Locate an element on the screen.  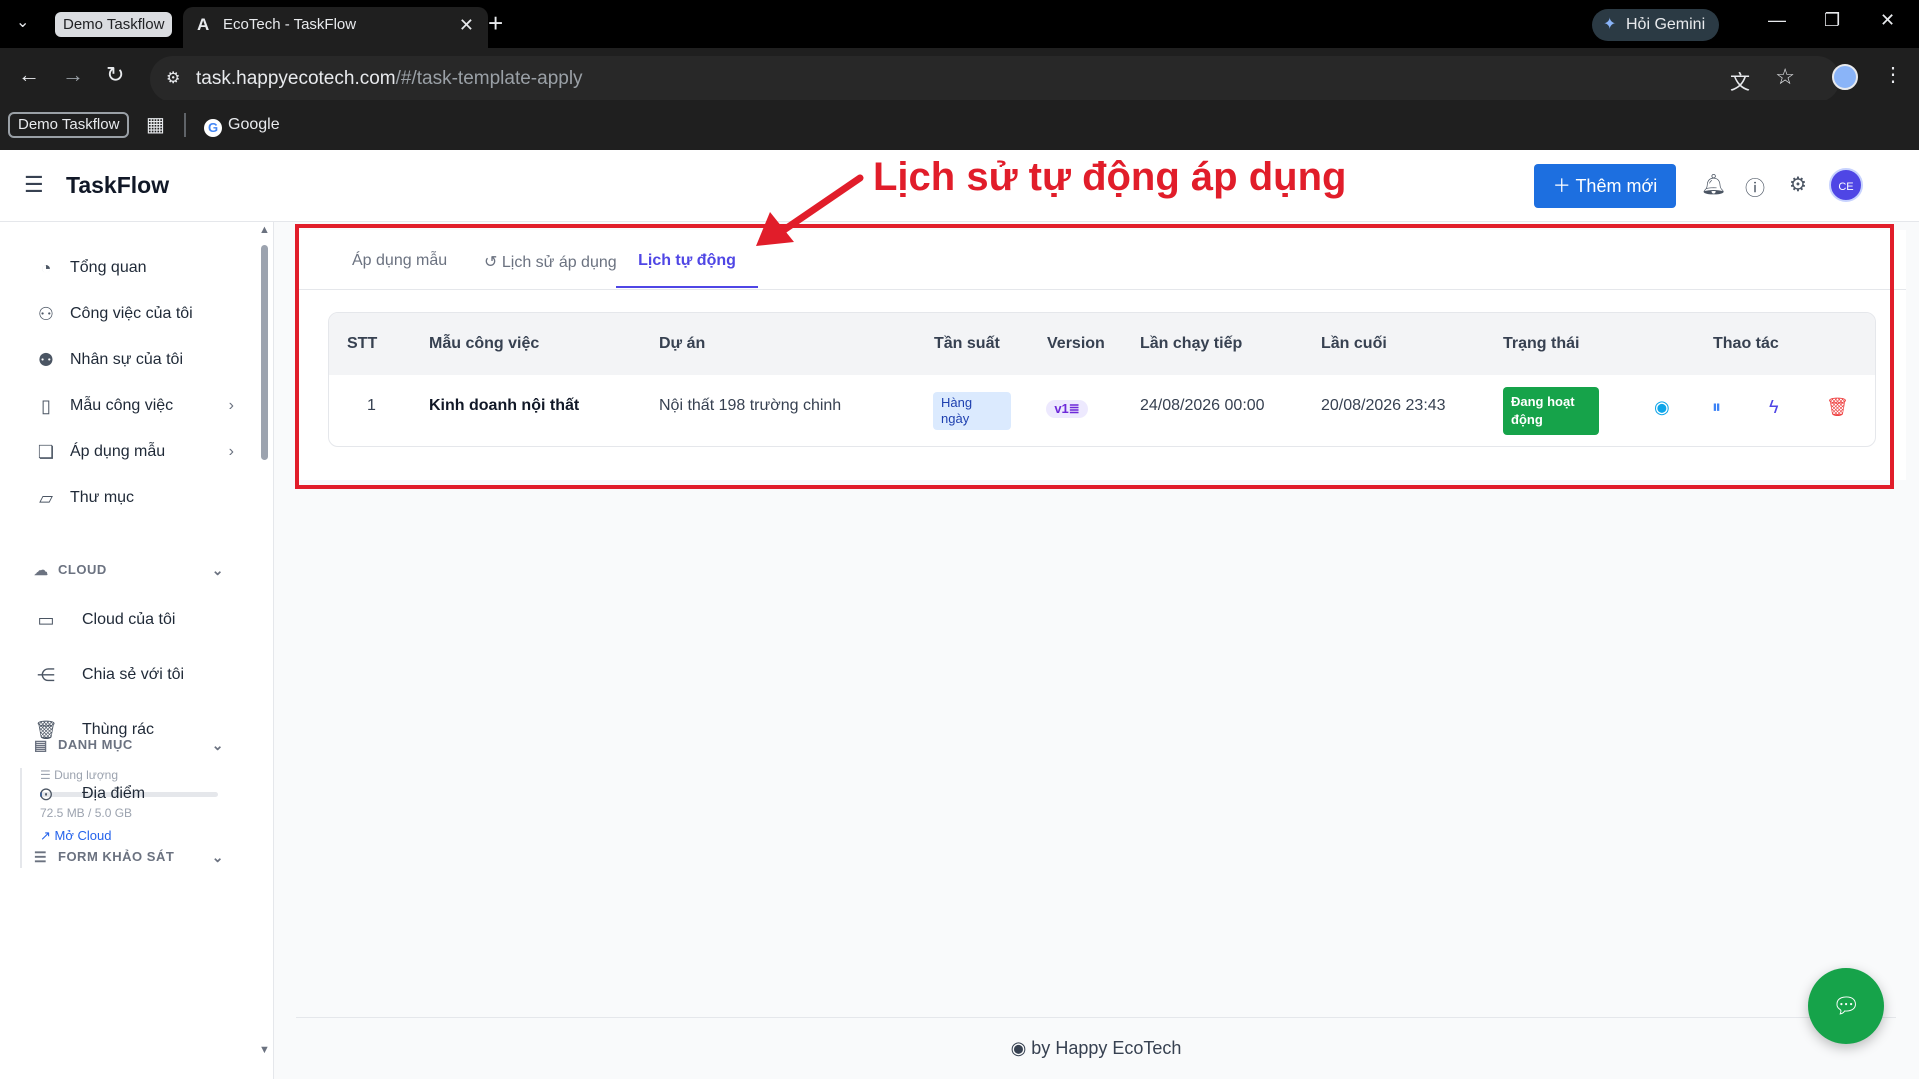
dashboard-icon: ◔ is located at coordinates (46, 268).